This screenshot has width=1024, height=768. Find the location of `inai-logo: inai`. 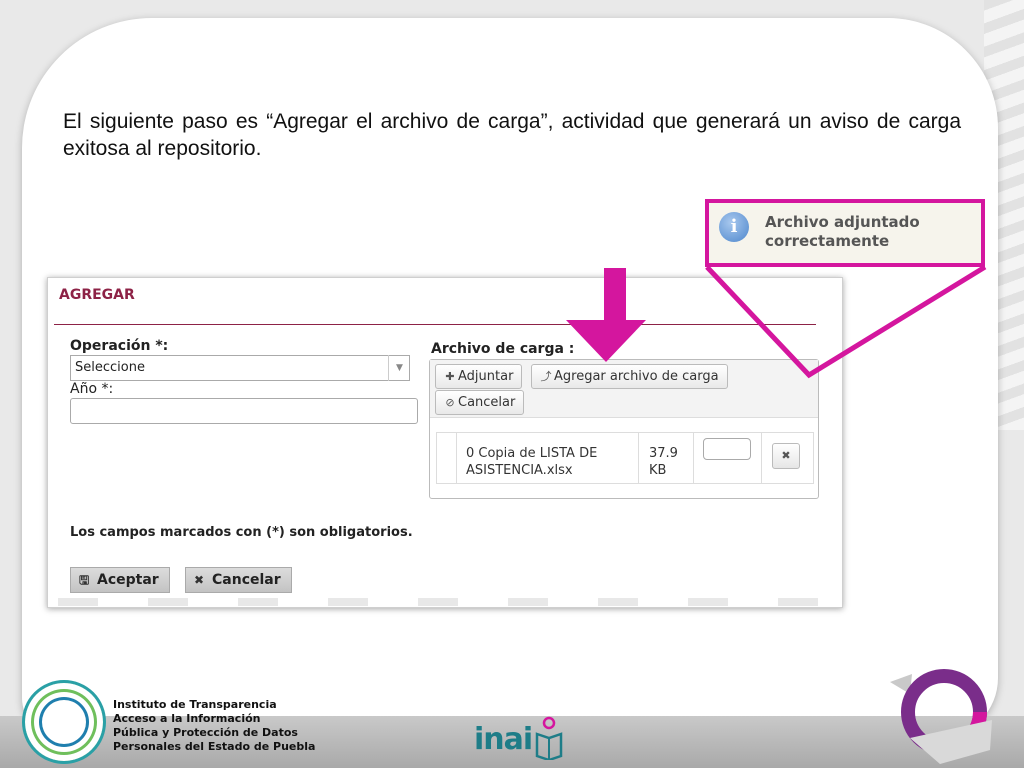

inai-logo: inai is located at coordinates (503, 739).